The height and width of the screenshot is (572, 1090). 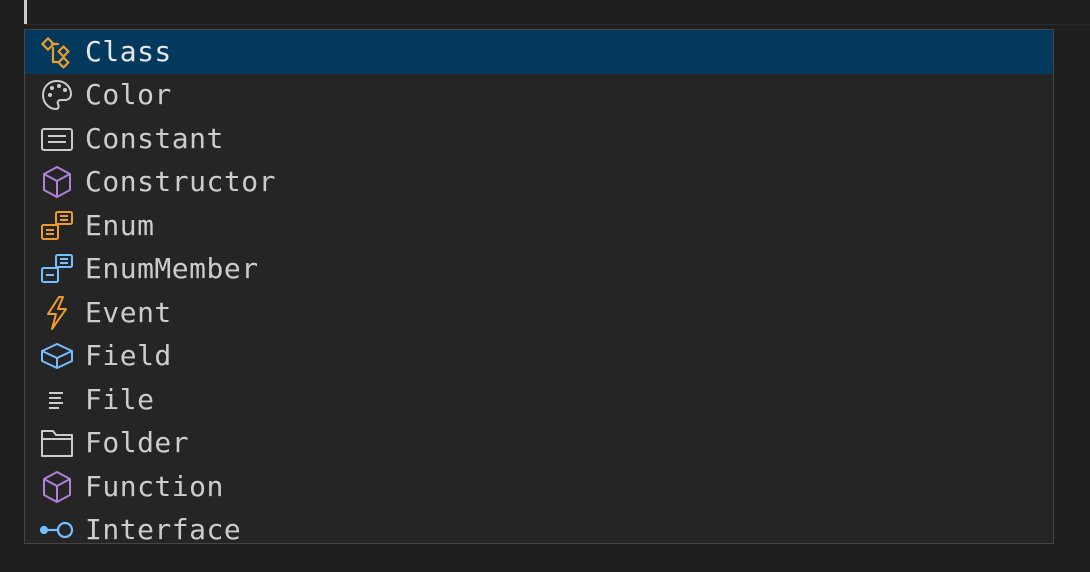 What do you see at coordinates (154, 138) in the screenshot?
I see `suggestion-label: Constant` at bounding box center [154, 138].